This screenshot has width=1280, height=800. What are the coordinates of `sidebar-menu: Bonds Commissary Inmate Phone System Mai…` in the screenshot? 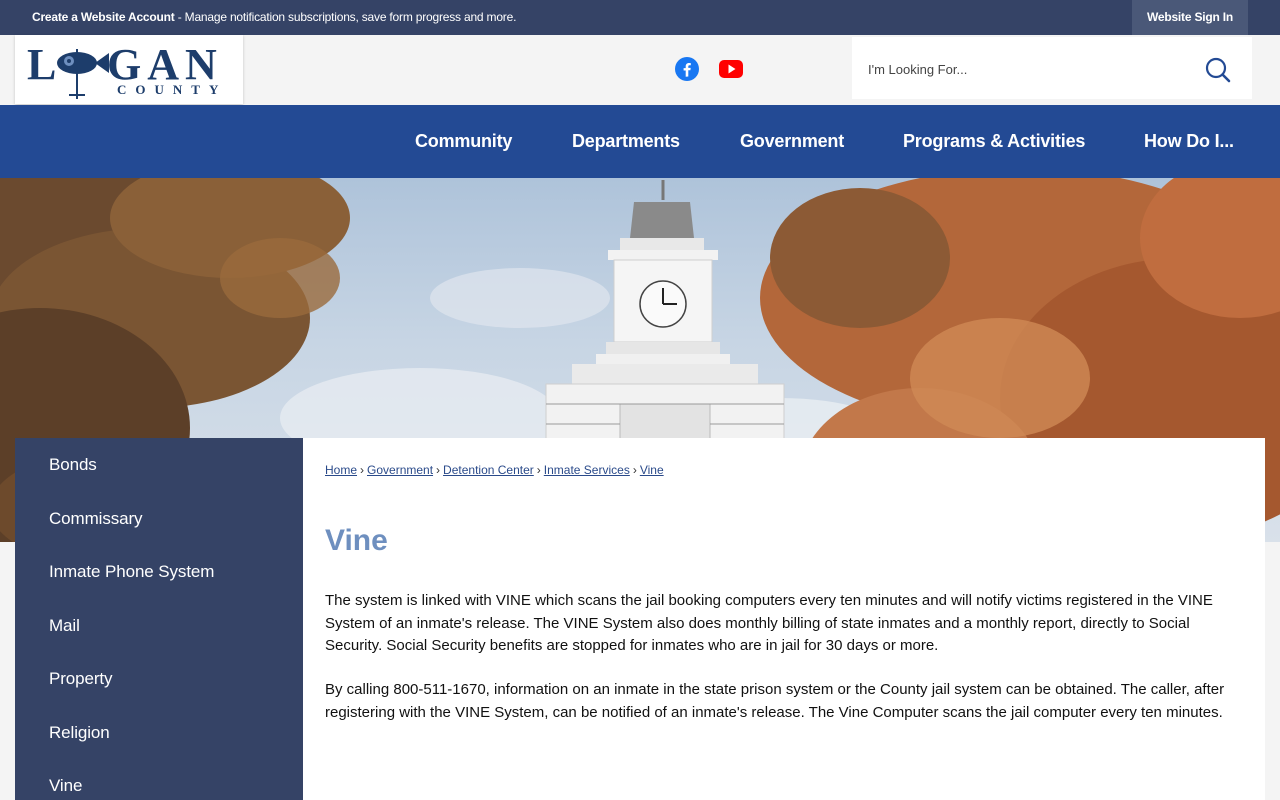 It's located at (159, 619).